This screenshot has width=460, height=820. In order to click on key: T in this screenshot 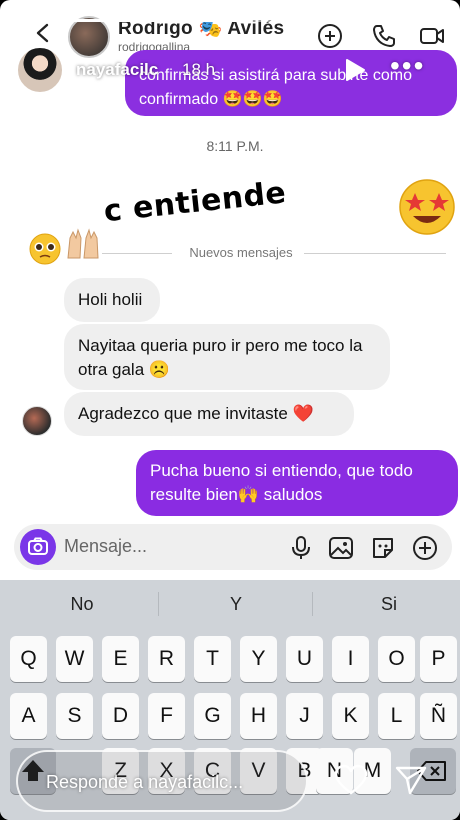, I will do `click(212, 659)`.